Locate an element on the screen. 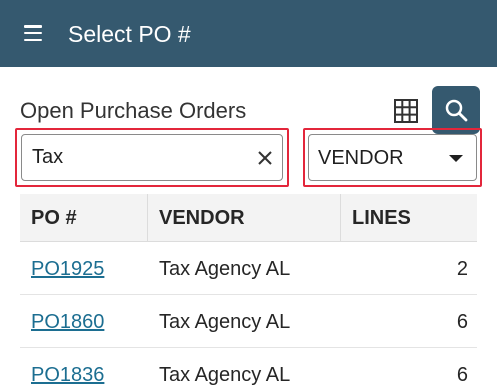 The height and width of the screenshot is (391, 497). table-row: PO1860 Tax Agency AL 6 is located at coordinates (248, 322).